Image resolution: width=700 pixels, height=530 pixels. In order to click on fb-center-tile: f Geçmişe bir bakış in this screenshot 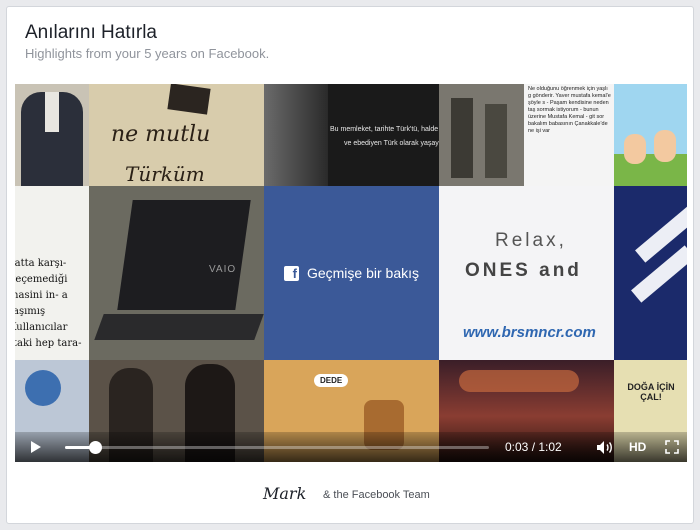, I will do `click(351, 273)`.